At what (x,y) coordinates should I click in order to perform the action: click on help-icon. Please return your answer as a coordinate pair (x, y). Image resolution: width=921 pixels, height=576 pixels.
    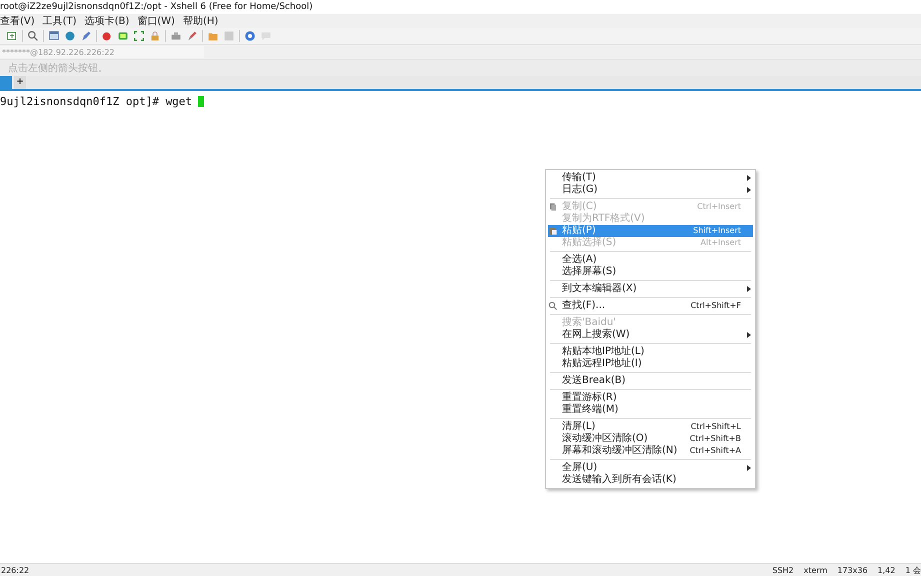
    Looking at the image, I should click on (250, 36).